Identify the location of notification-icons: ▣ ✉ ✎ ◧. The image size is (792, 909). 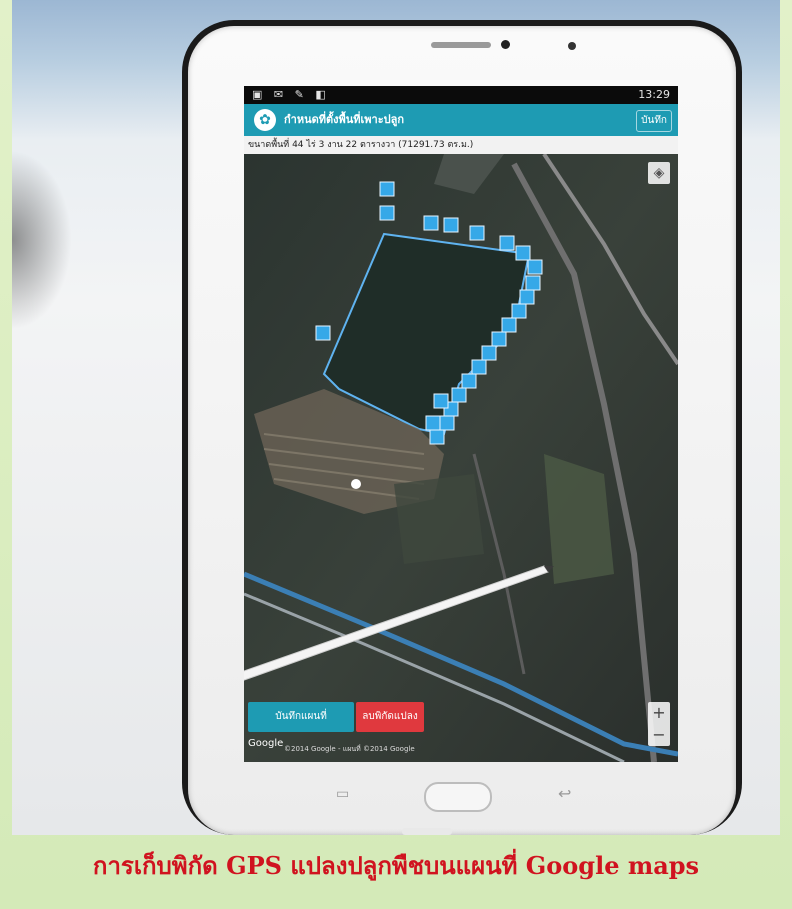
(291, 94).